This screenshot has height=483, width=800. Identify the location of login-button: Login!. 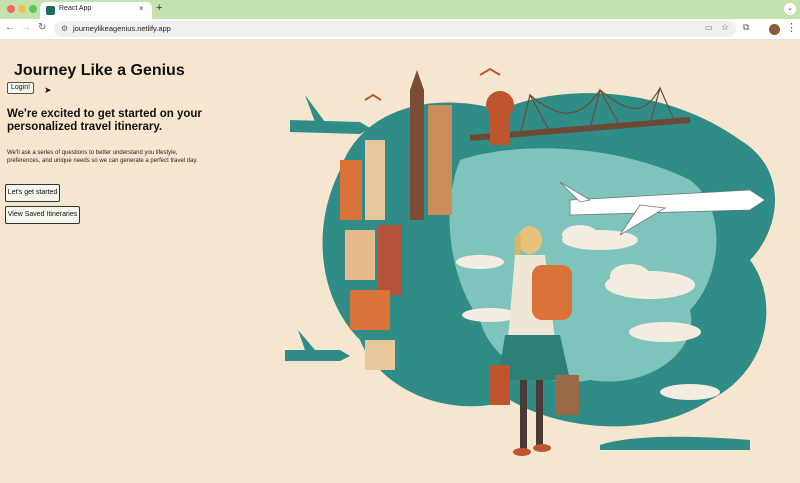
(21, 88).